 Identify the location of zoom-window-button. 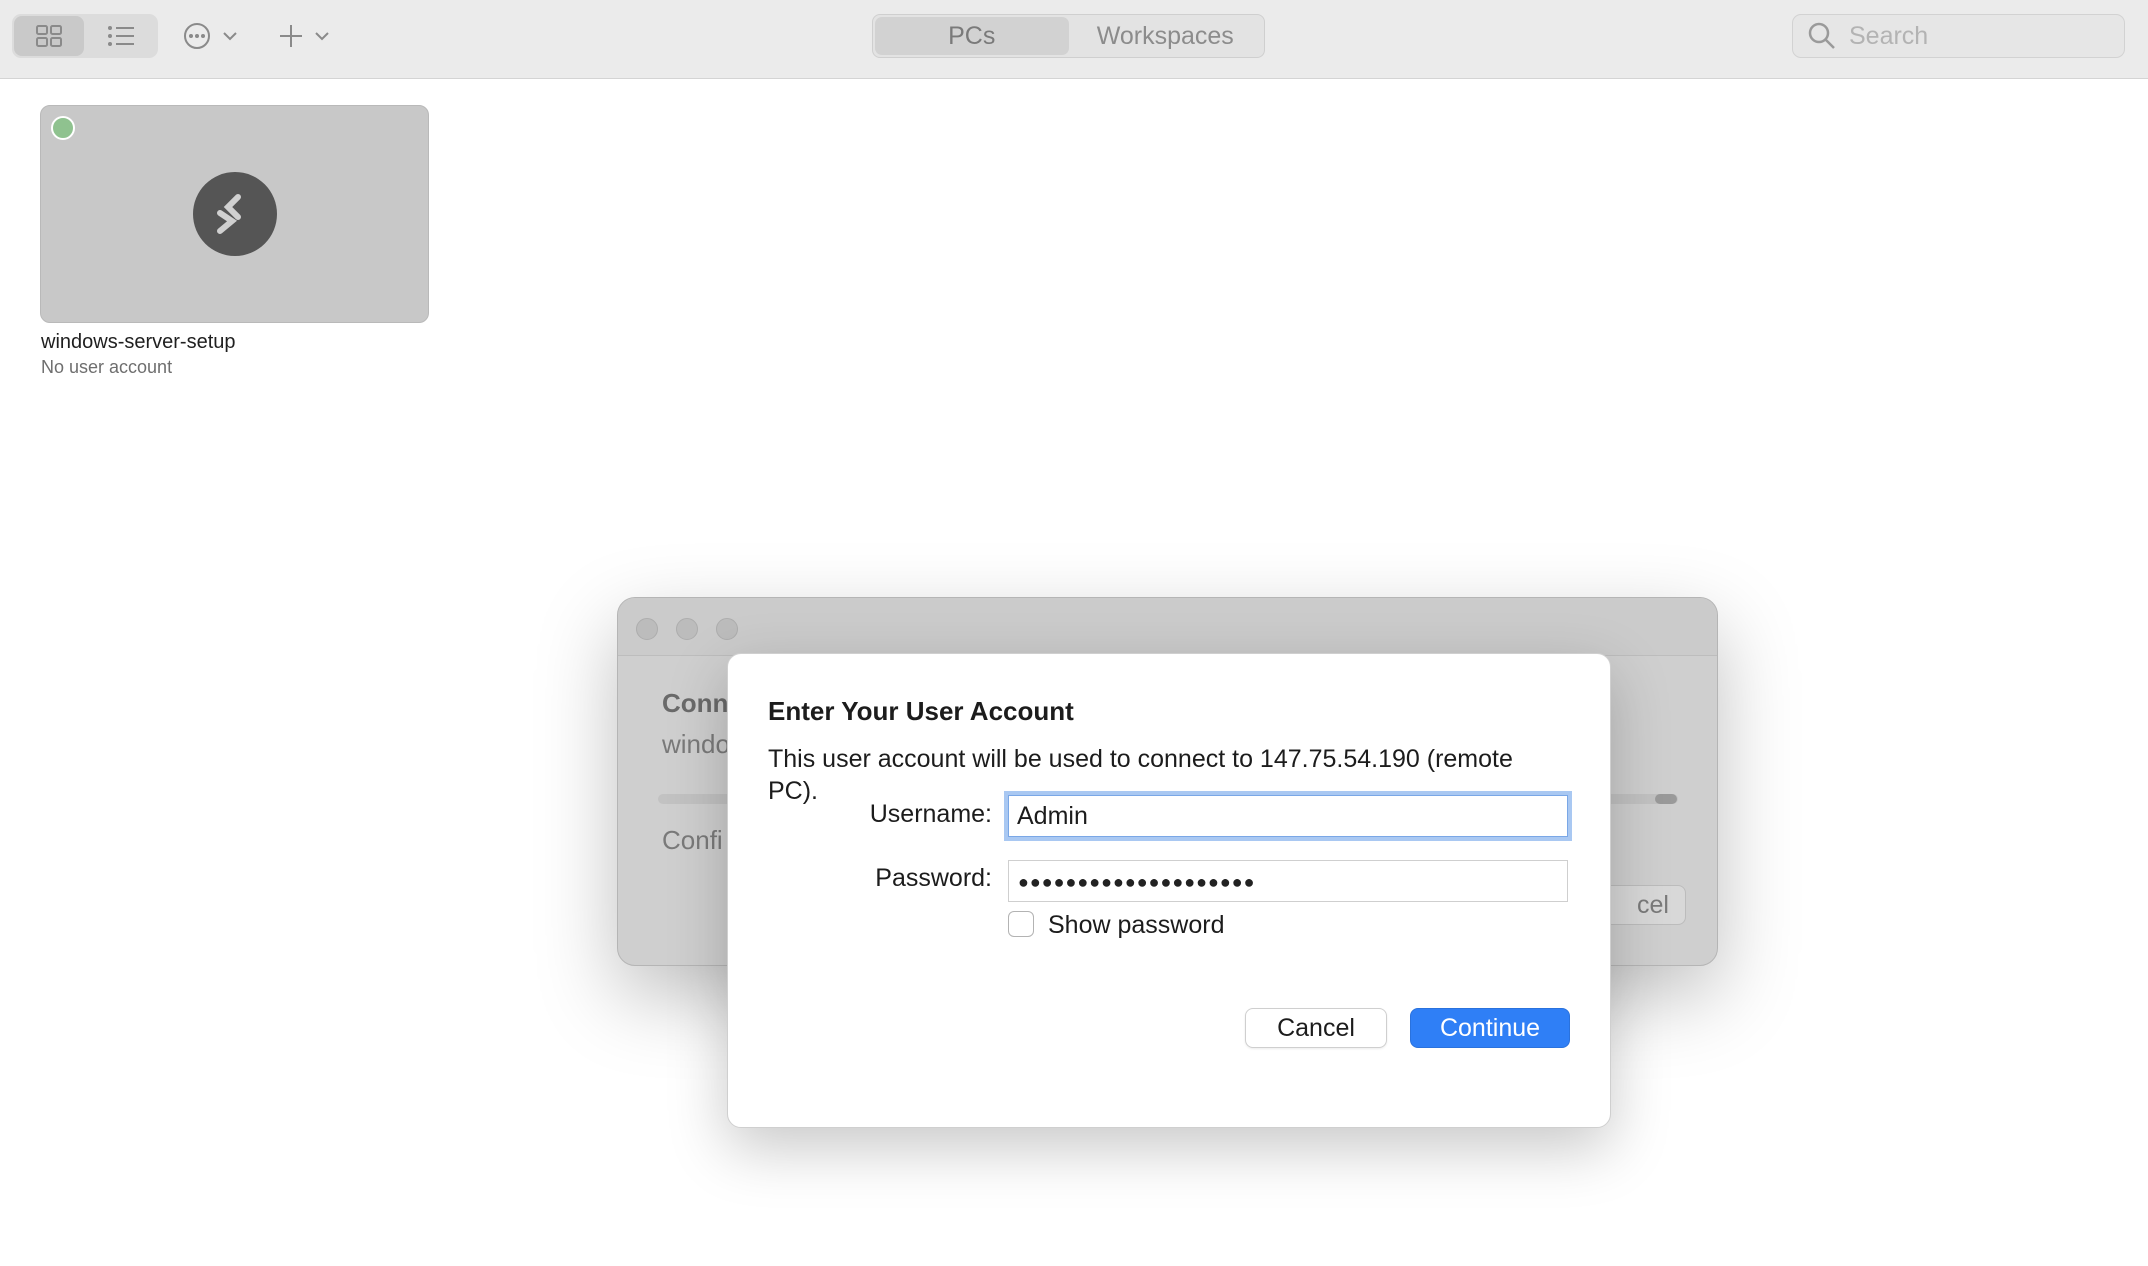
(727, 629).